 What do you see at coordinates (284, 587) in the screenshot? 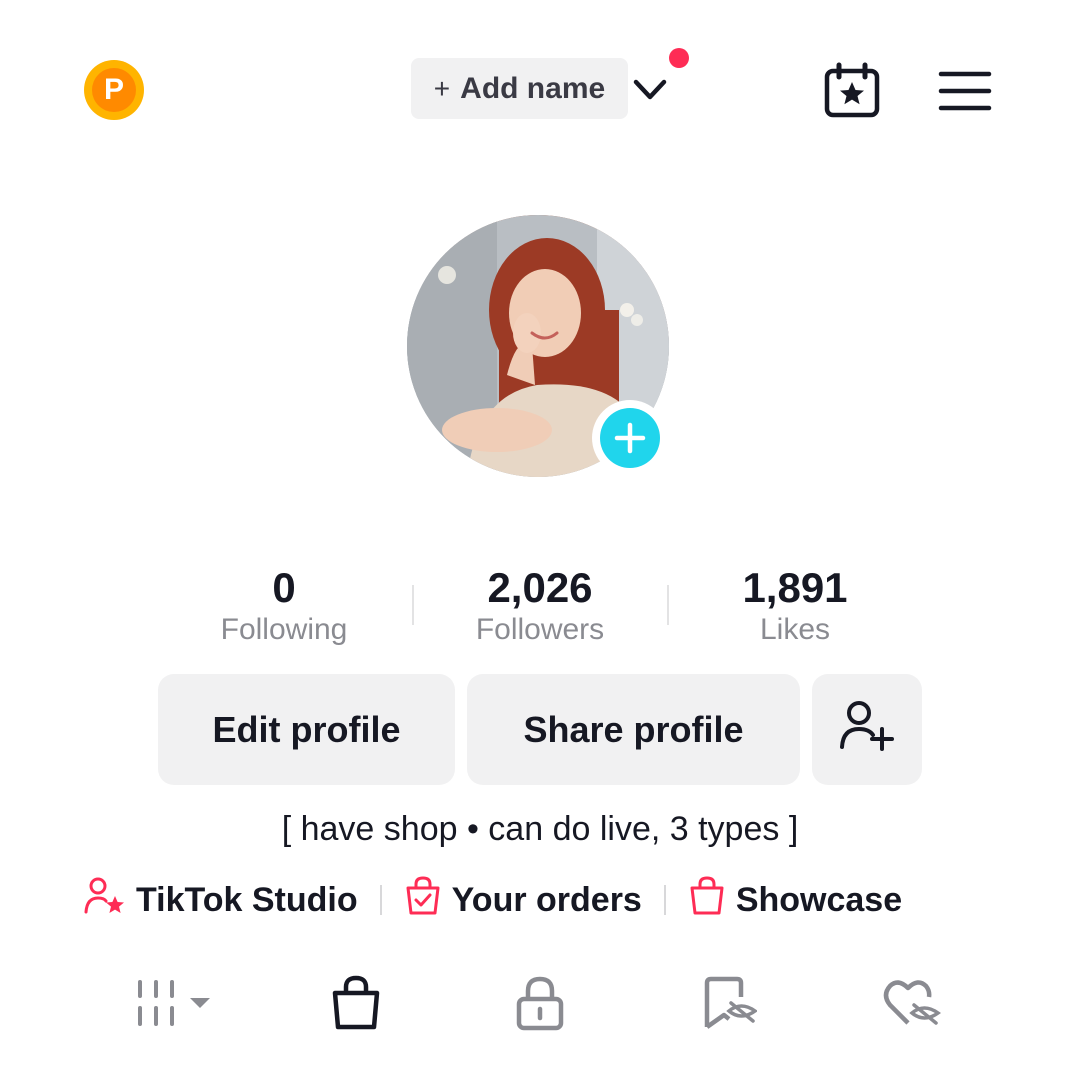
I see `stat-following-value: 0` at bounding box center [284, 587].